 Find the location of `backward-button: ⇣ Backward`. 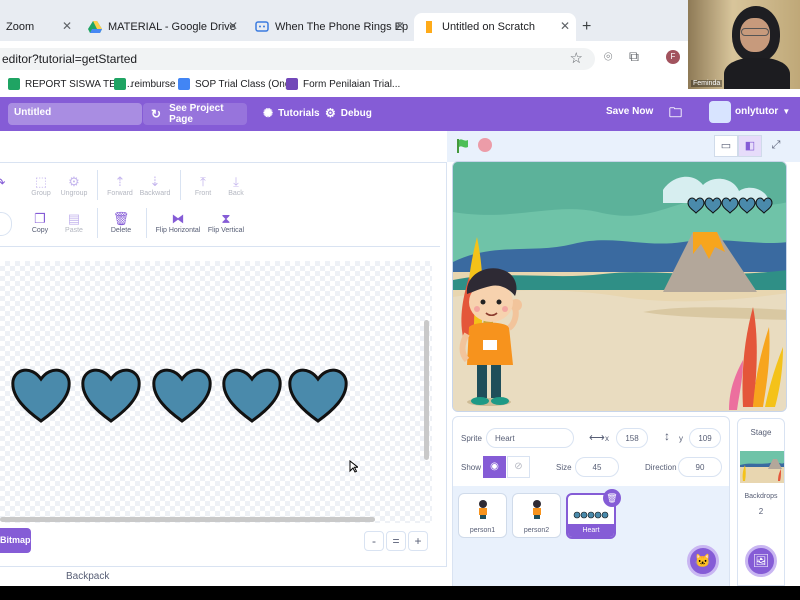

backward-button: ⇣ Backward is located at coordinates (155, 185).